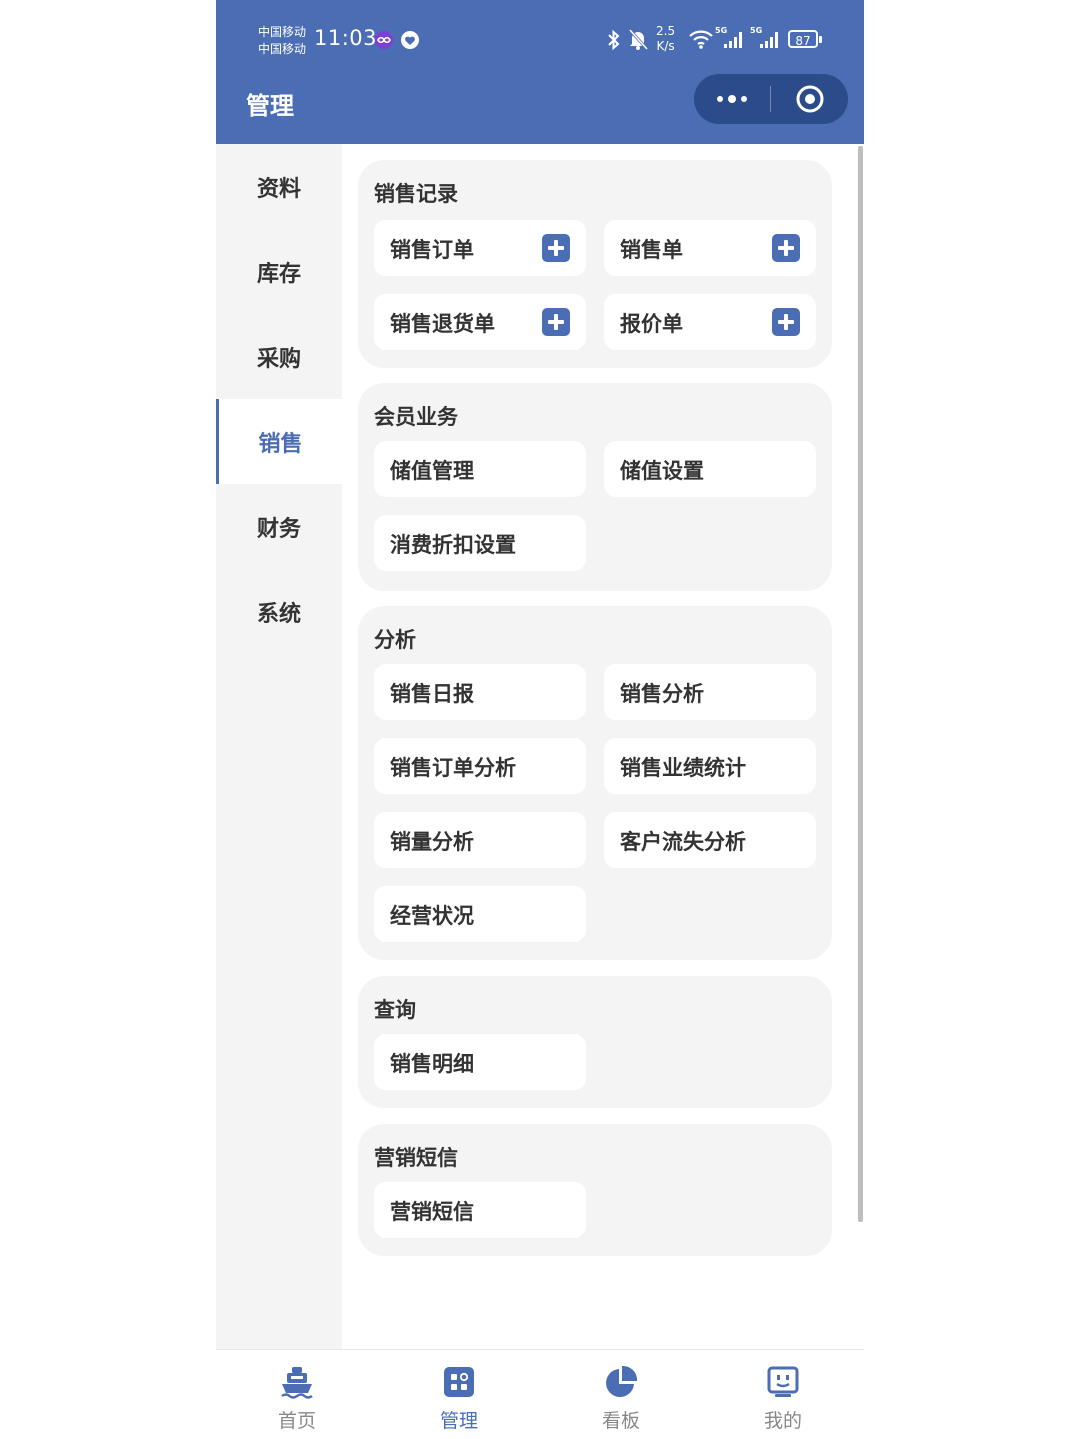 The image size is (1080, 1439). I want to click on sales-order-analysis-button: 销售订单分析, so click(480, 766).